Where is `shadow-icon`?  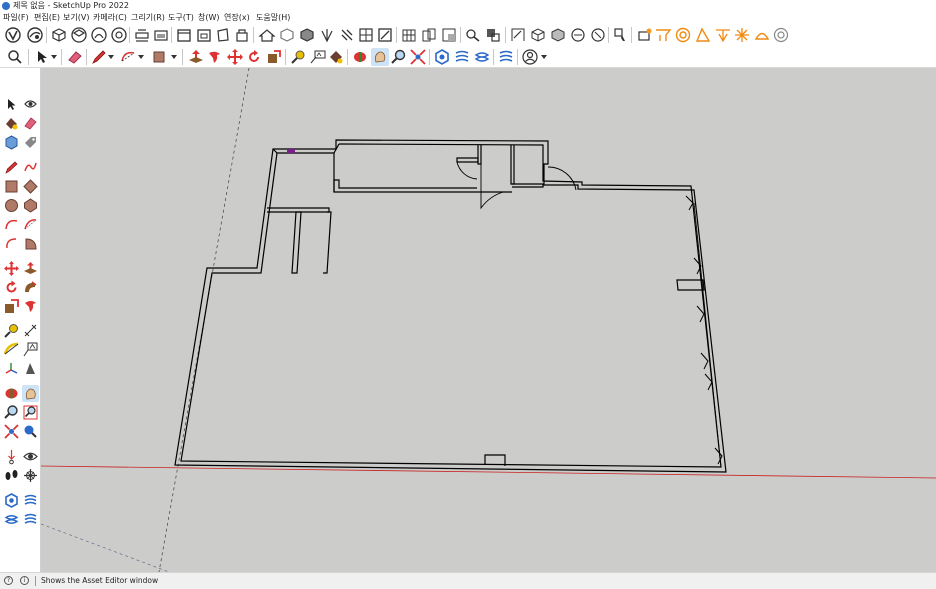 shadow-icon is located at coordinates (723, 35).